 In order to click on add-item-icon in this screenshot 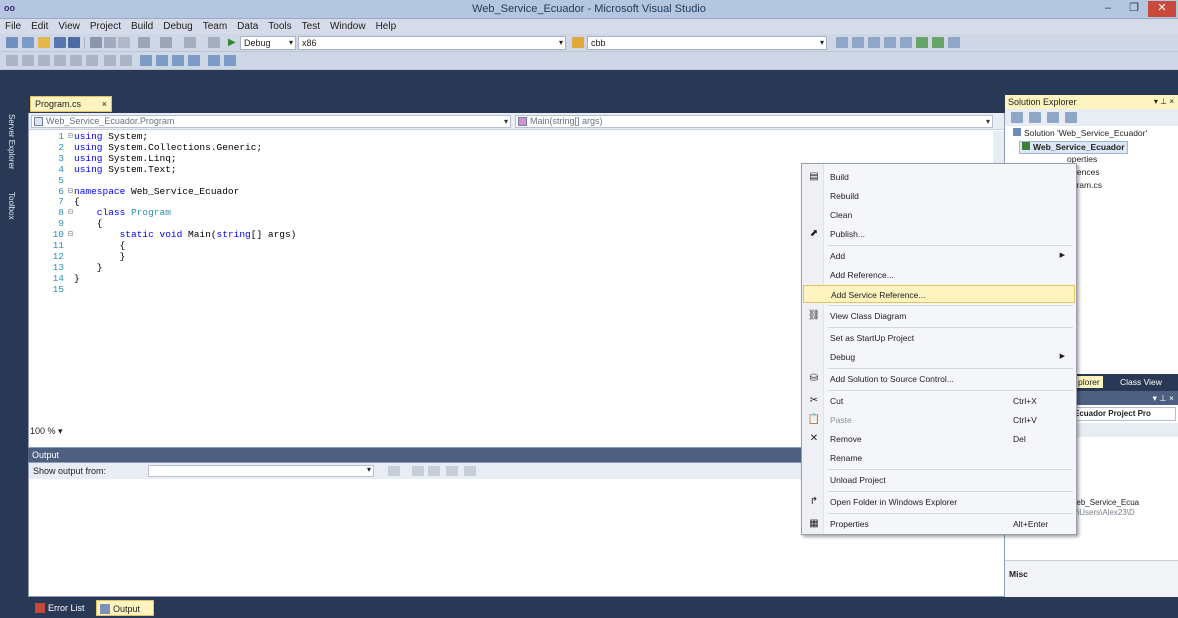, I will do `click(28, 42)`.